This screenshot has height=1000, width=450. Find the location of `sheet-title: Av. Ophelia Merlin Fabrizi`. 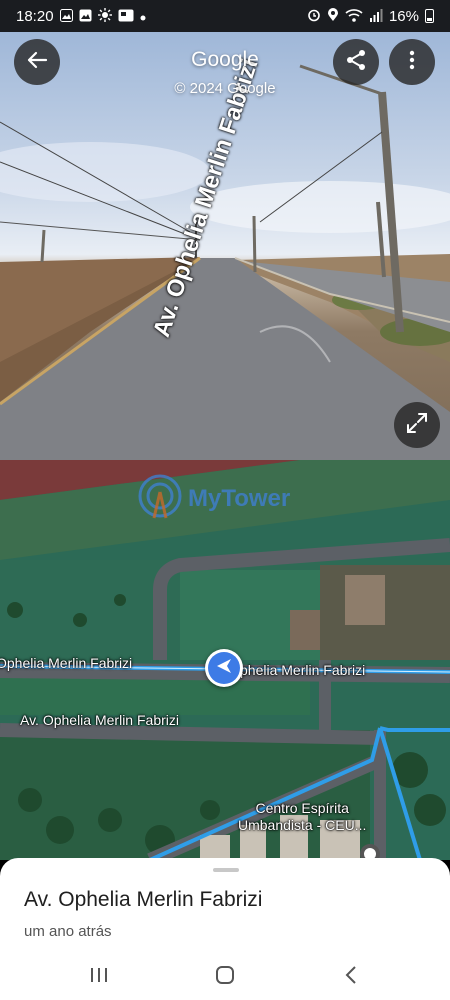

sheet-title: Av. Ophelia Merlin Fabrizi is located at coordinates (143, 899).